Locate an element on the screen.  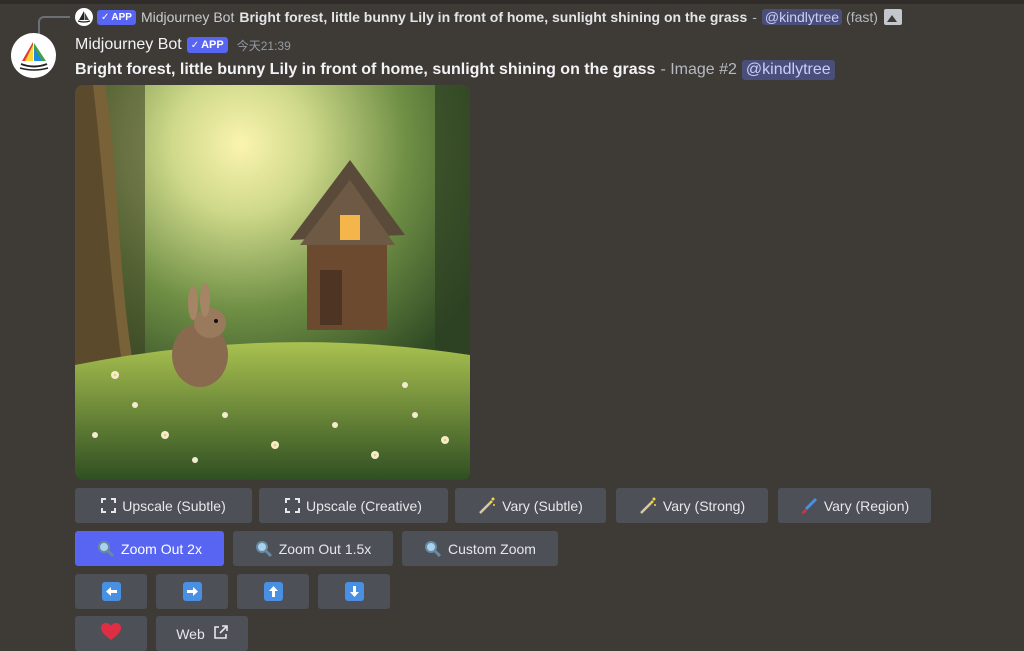
image-icon is located at coordinates (892, 17).